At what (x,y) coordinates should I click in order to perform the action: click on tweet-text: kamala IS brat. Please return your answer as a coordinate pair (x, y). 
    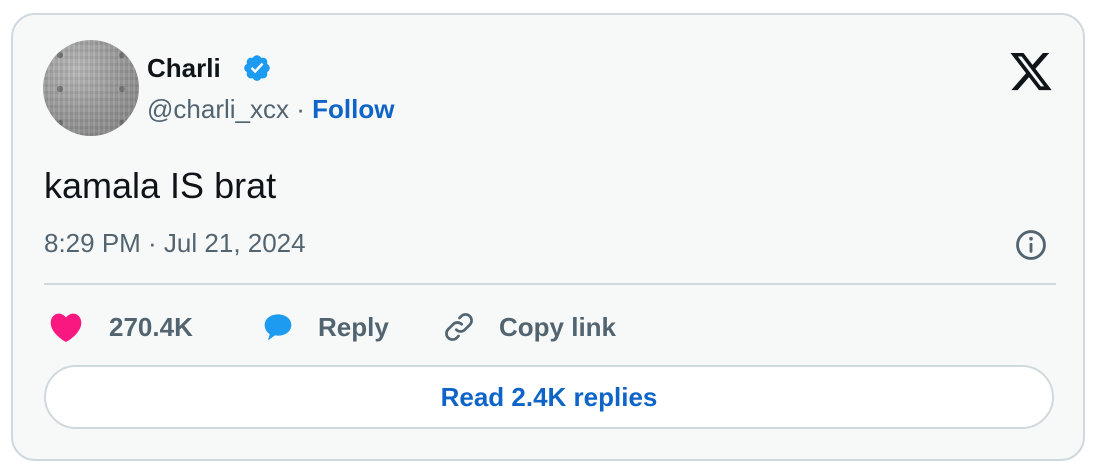
    Looking at the image, I should click on (160, 185).